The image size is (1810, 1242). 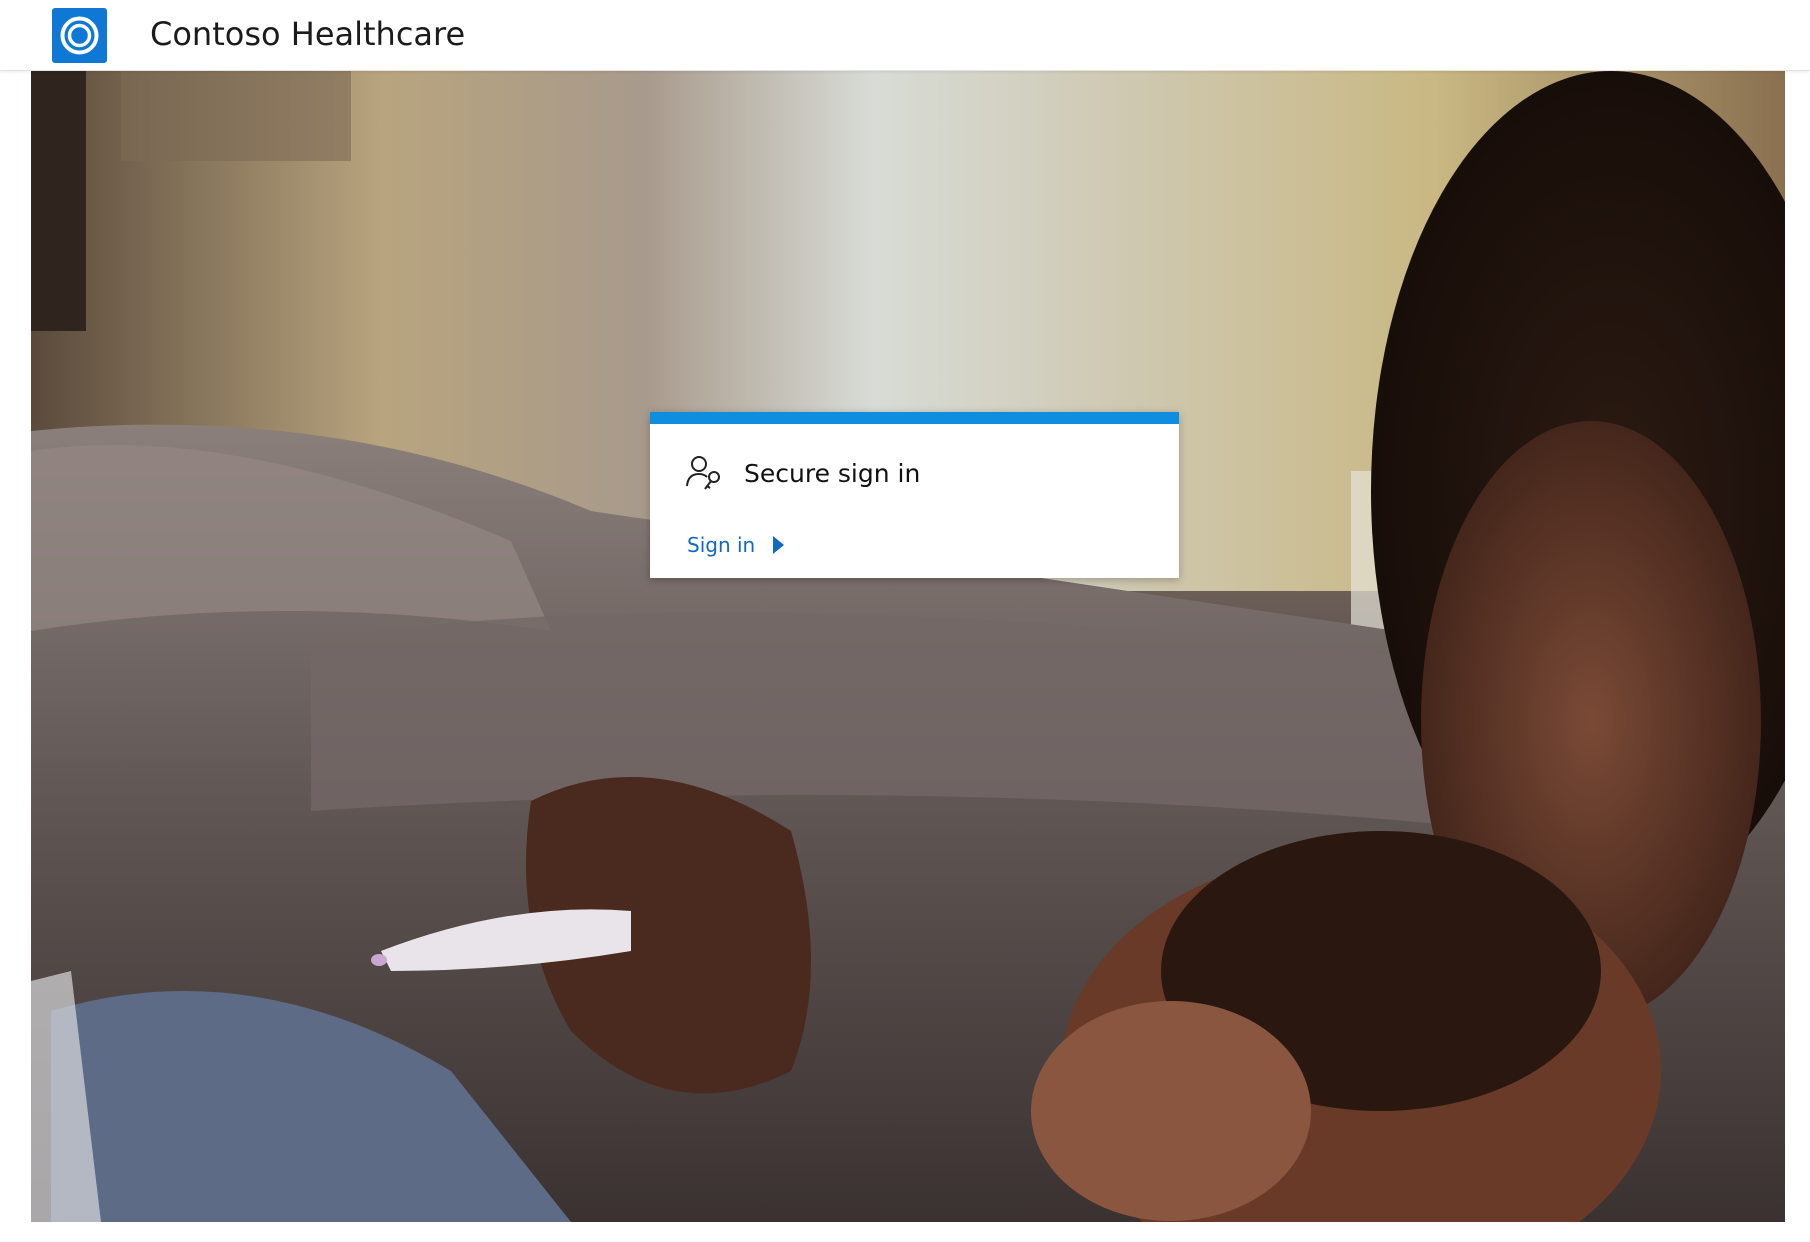 I want to click on site-title: Contoso Healthcare, so click(x=308, y=34).